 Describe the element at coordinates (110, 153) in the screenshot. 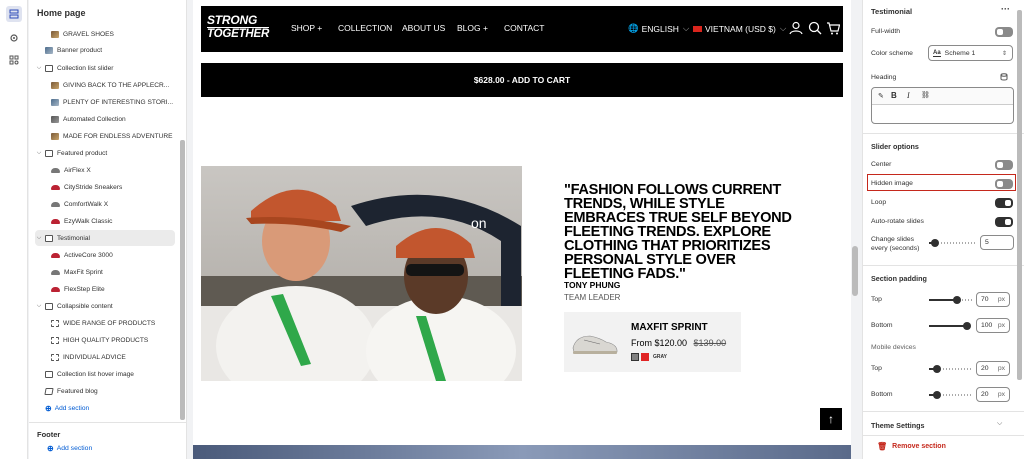

I see `sidebar-item-featured-product: ⌵ Featured product` at that location.